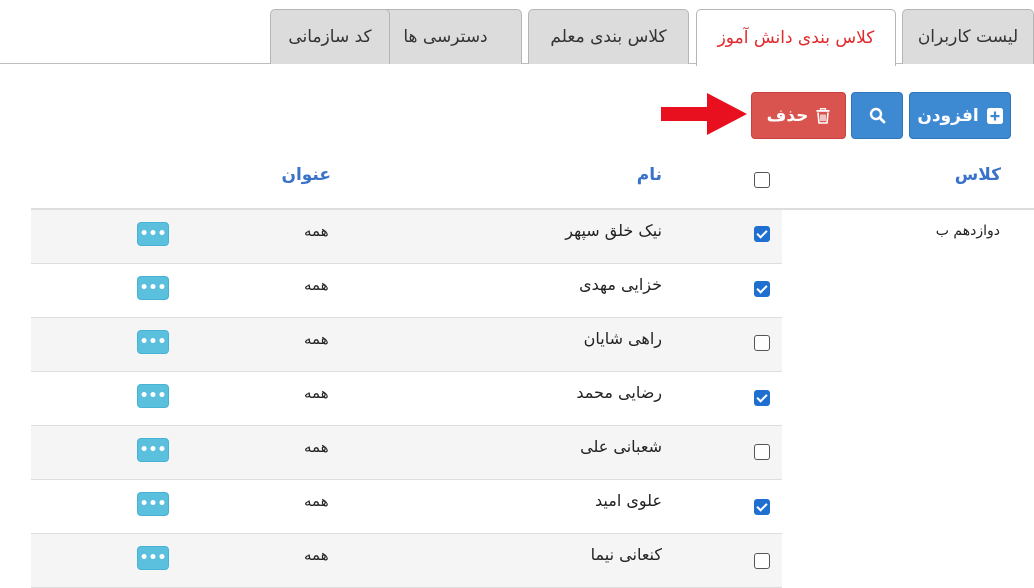 The height and width of the screenshot is (588, 1034). What do you see at coordinates (968, 36) in the screenshot?
I see `tab-users-list: لیست کاربران` at bounding box center [968, 36].